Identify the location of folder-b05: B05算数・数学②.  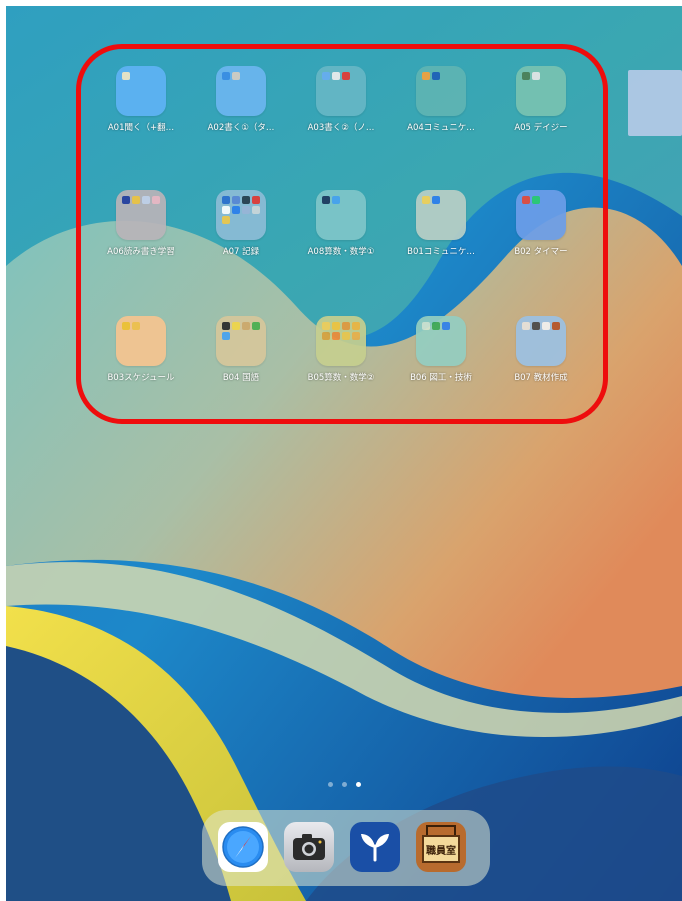
(341, 361).